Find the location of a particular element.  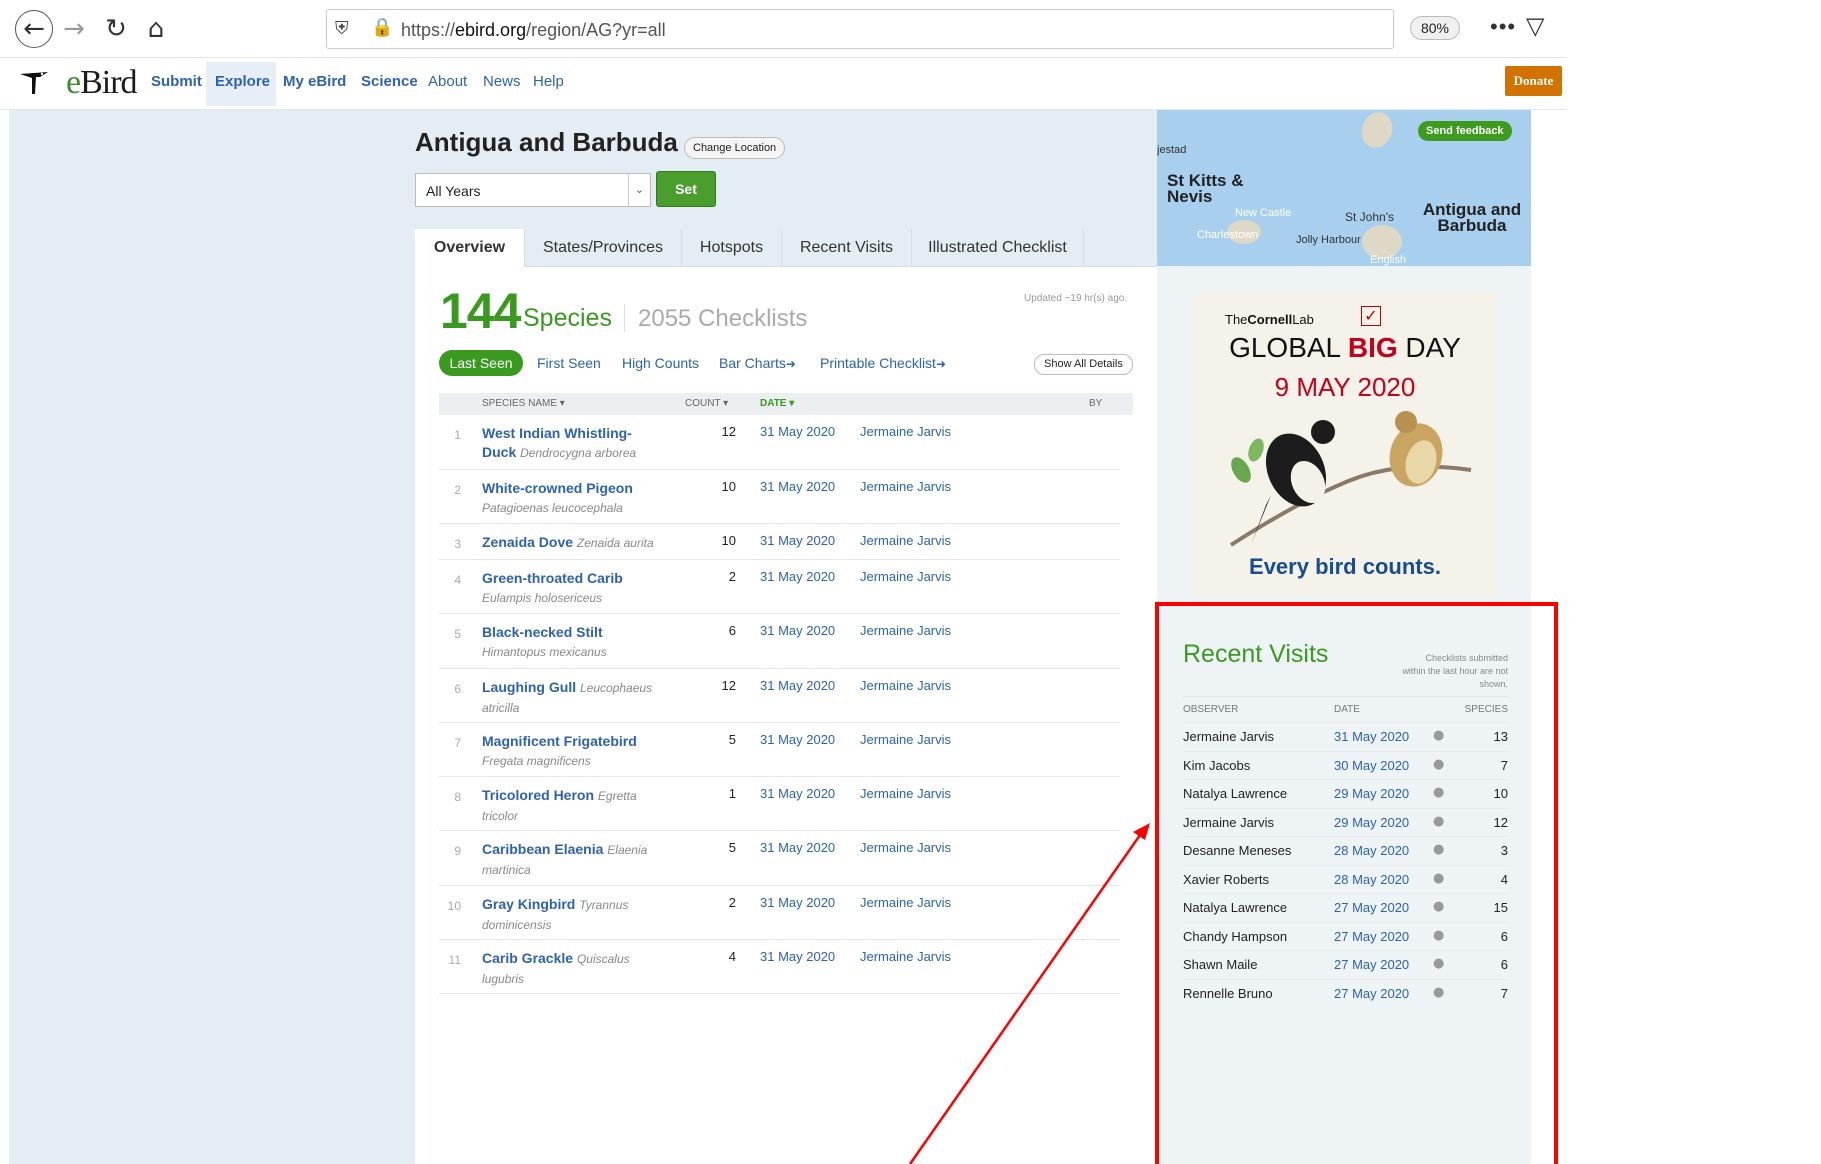

nav-help: Help is located at coordinates (548, 81).